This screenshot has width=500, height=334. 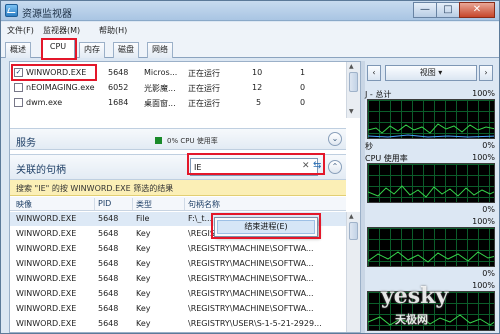 I want to click on process-threads: 12, so click(x=257, y=87).